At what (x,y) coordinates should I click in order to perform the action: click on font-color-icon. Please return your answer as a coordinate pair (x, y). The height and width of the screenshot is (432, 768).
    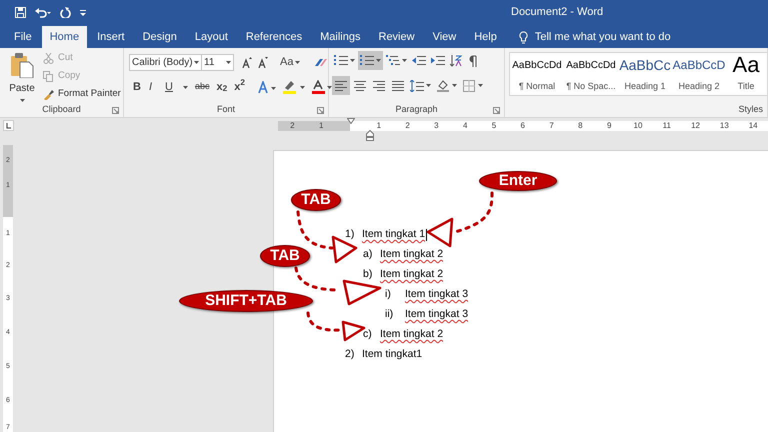
    Looking at the image, I should click on (322, 87).